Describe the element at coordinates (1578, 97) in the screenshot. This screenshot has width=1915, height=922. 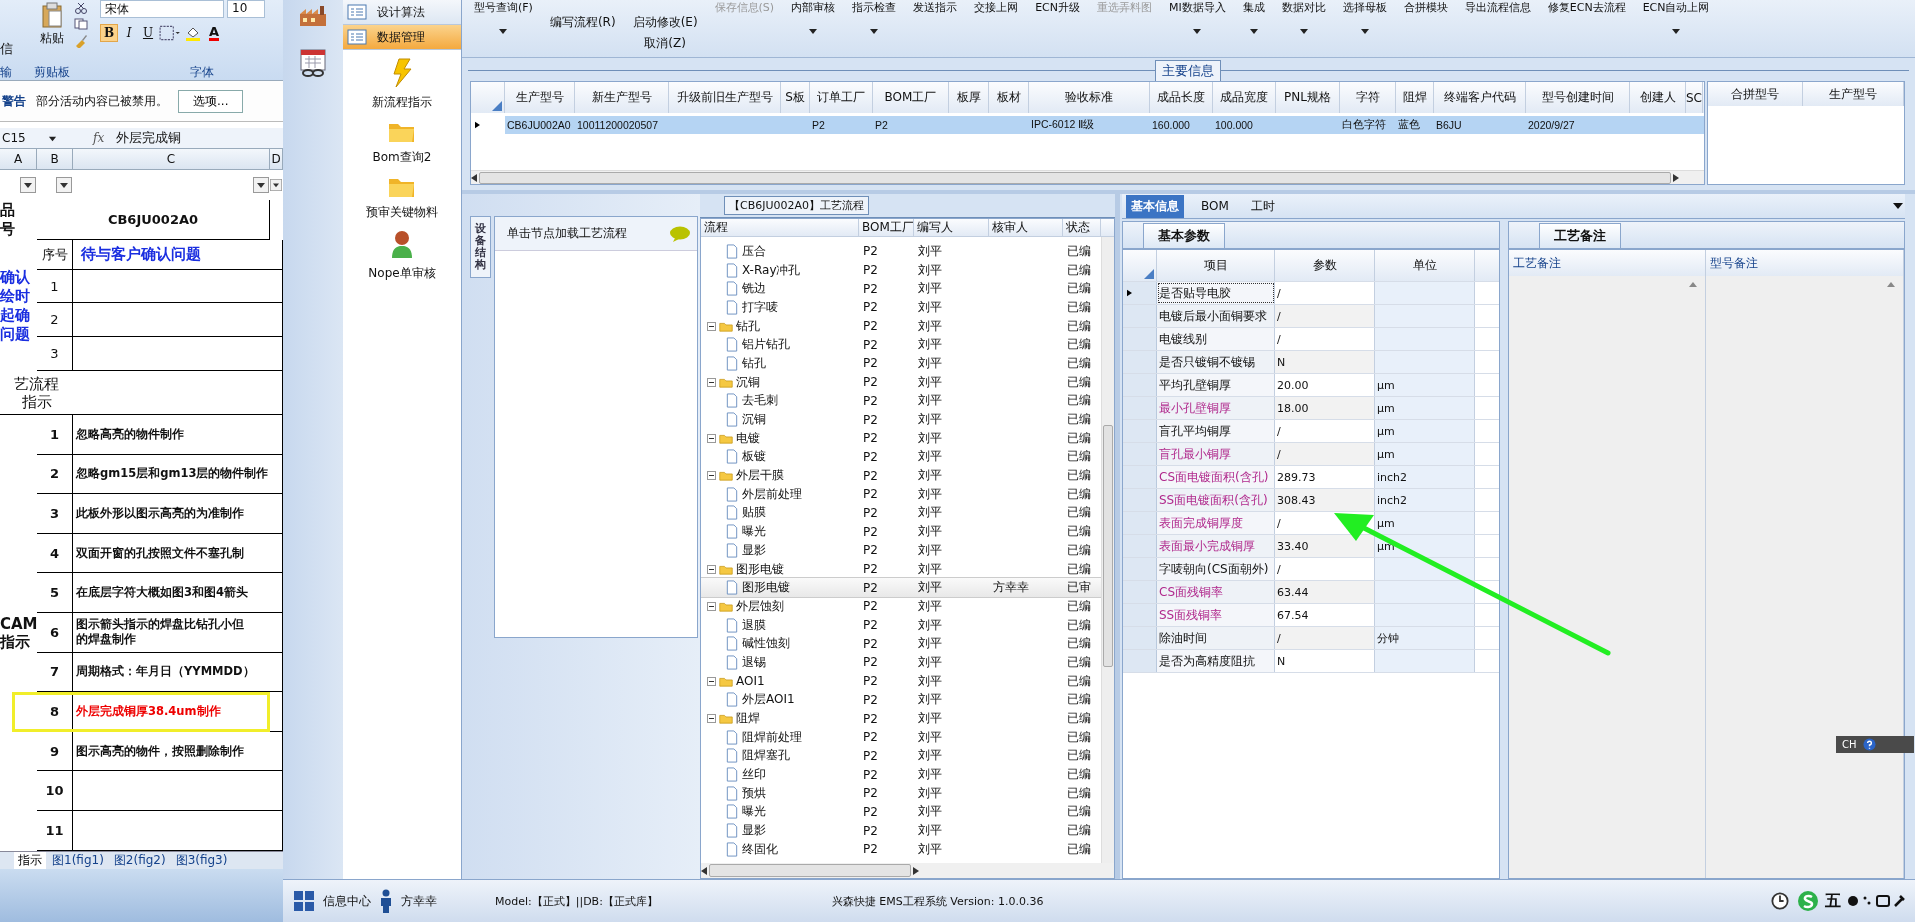
I see `column-header: 型号创建时间` at that location.